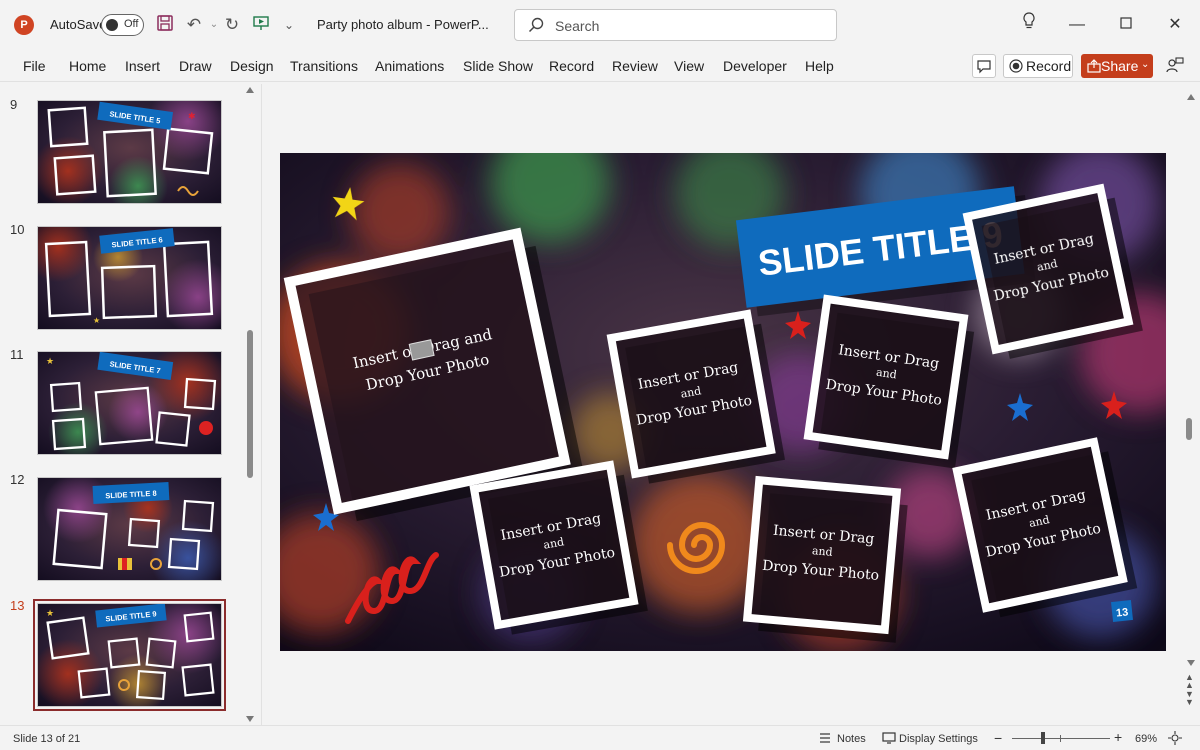  Describe the element at coordinates (498, 66) in the screenshot. I see `tab-slide-show: Slide Show` at that location.